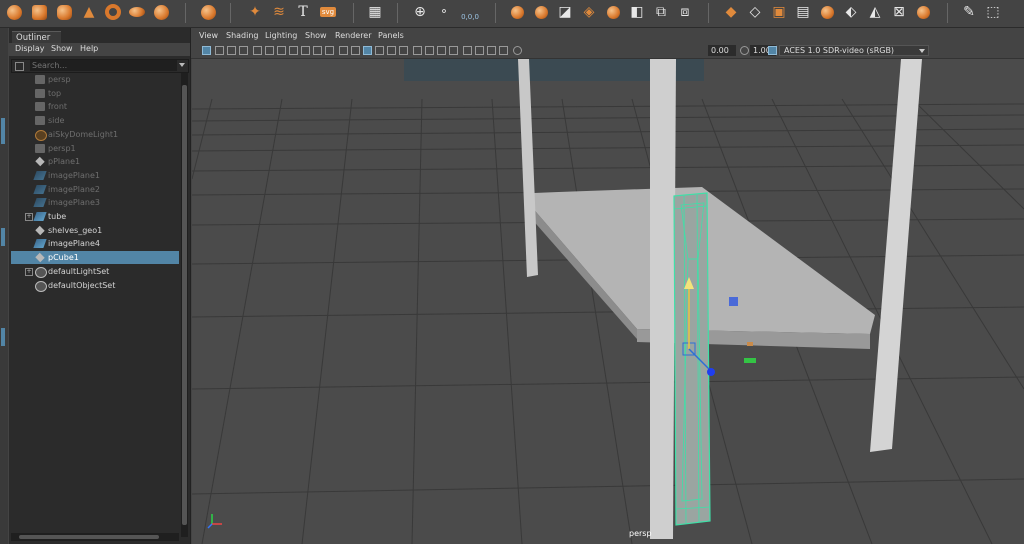 This screenshot has width=1024, height=544. Describe the element at coordinates (969, 12) in the screenshot. I see `pencil-icon: ✎` at that location.